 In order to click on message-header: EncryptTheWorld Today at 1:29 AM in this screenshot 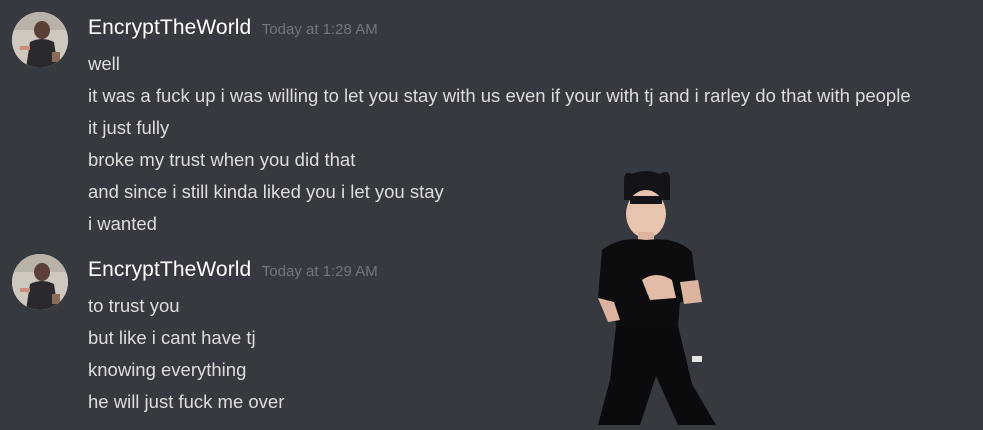, I will do `click(233, 271)`.